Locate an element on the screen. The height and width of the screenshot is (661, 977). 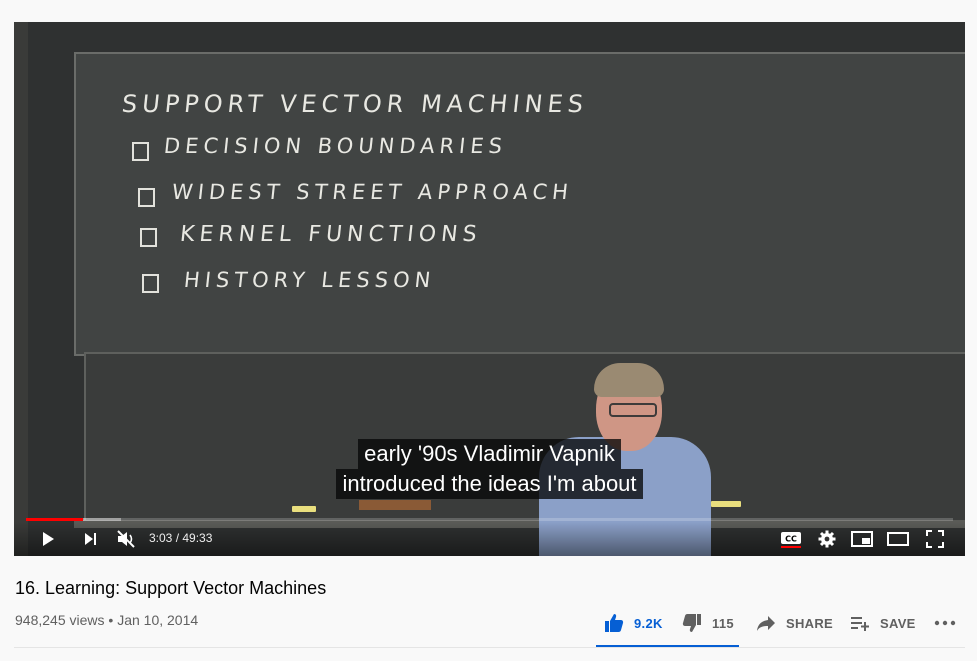
play-button is located at coordinates (48, 539).